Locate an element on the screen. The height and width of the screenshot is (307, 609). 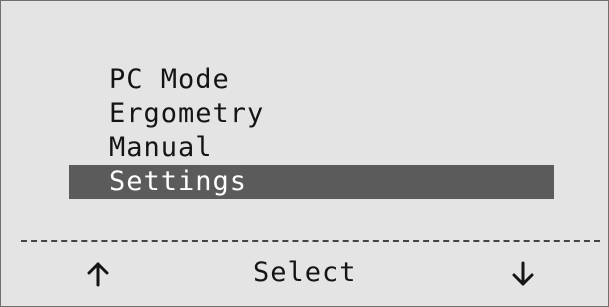
dashed-divider is located at coordinates (310, 241).